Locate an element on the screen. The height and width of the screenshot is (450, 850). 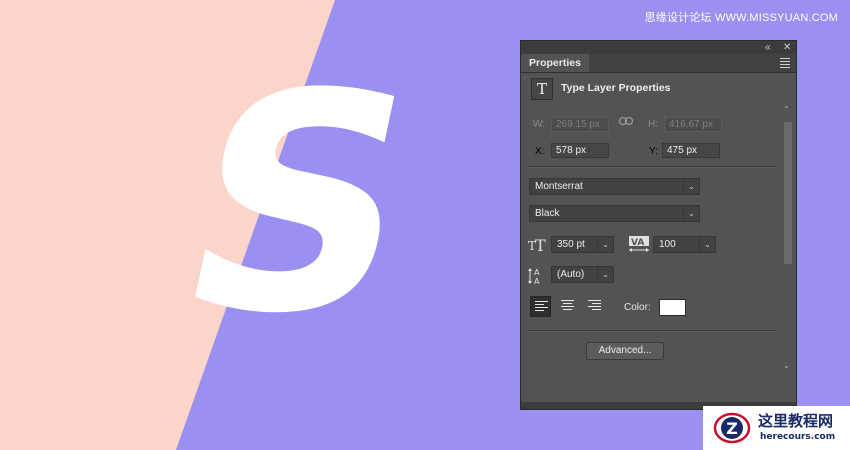
scroll-up-icon: ⌃ is located at coordinates (786, 109).